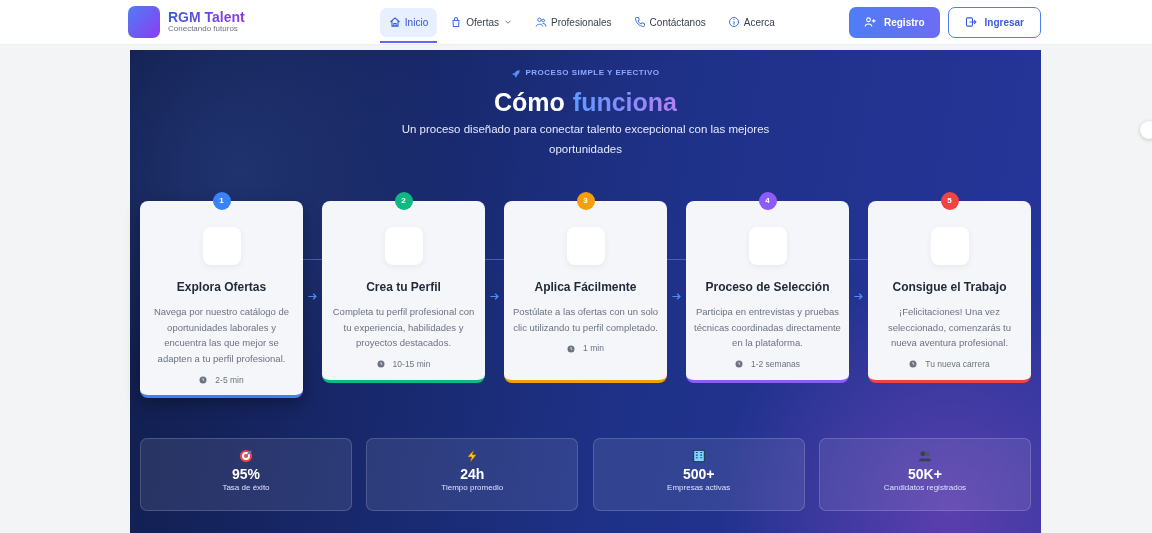  Describe the element at coordinates (592, 73) in the screenshot. I see `section-eyebrow: PROCESO SIMPLE Y EFECTIVO` at that location.